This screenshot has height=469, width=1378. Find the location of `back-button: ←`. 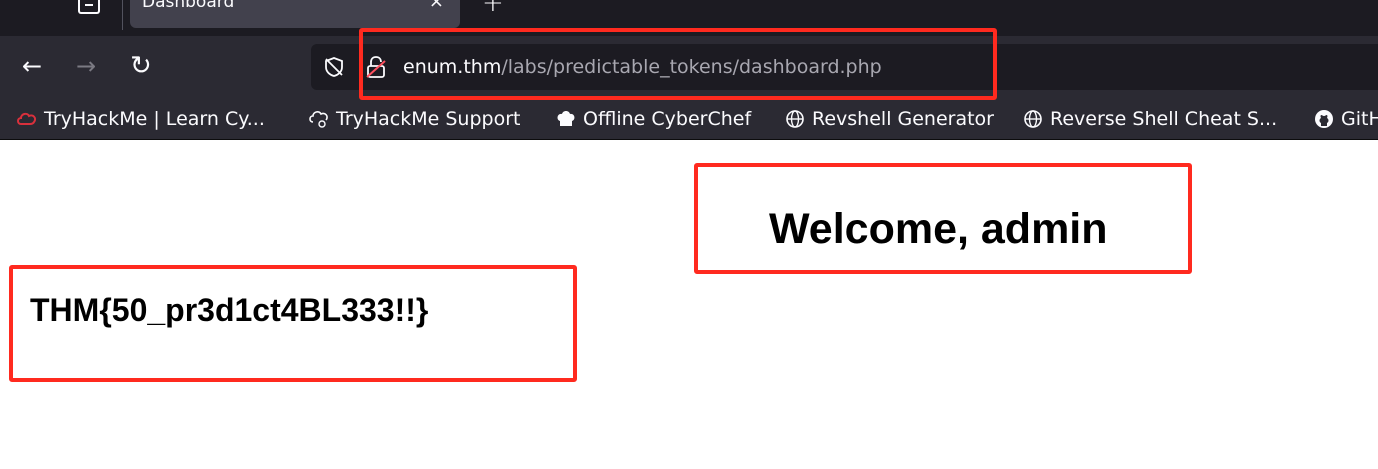

back-button: ← is located at coordinates (32, 66).